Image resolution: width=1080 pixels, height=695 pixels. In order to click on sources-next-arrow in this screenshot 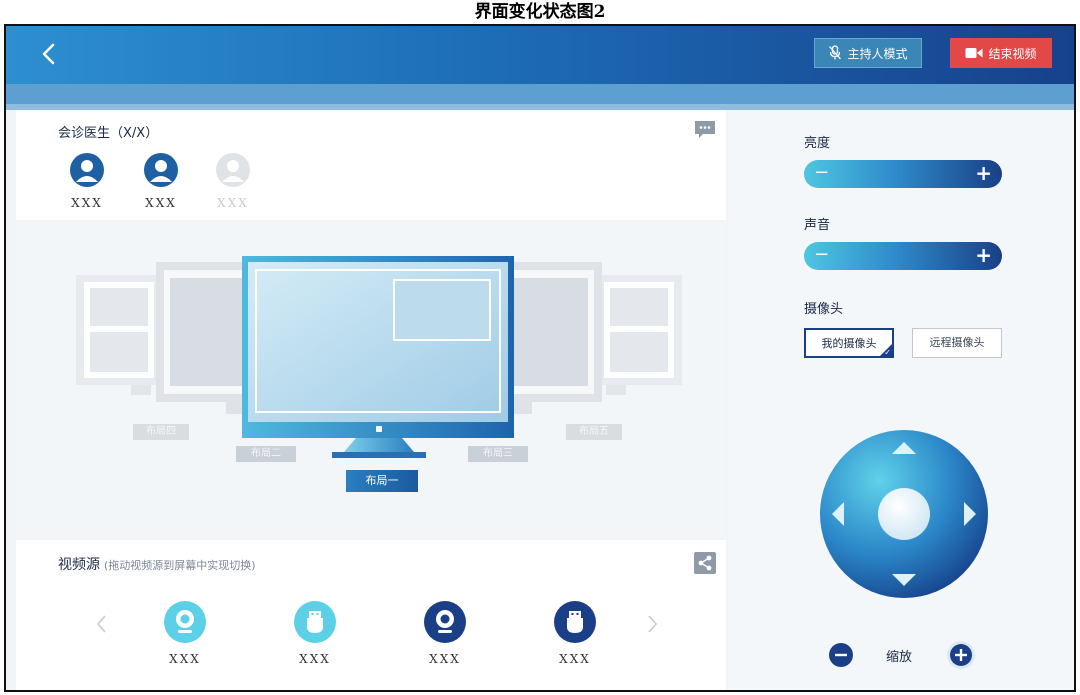, I will do `click(652, 624)`.